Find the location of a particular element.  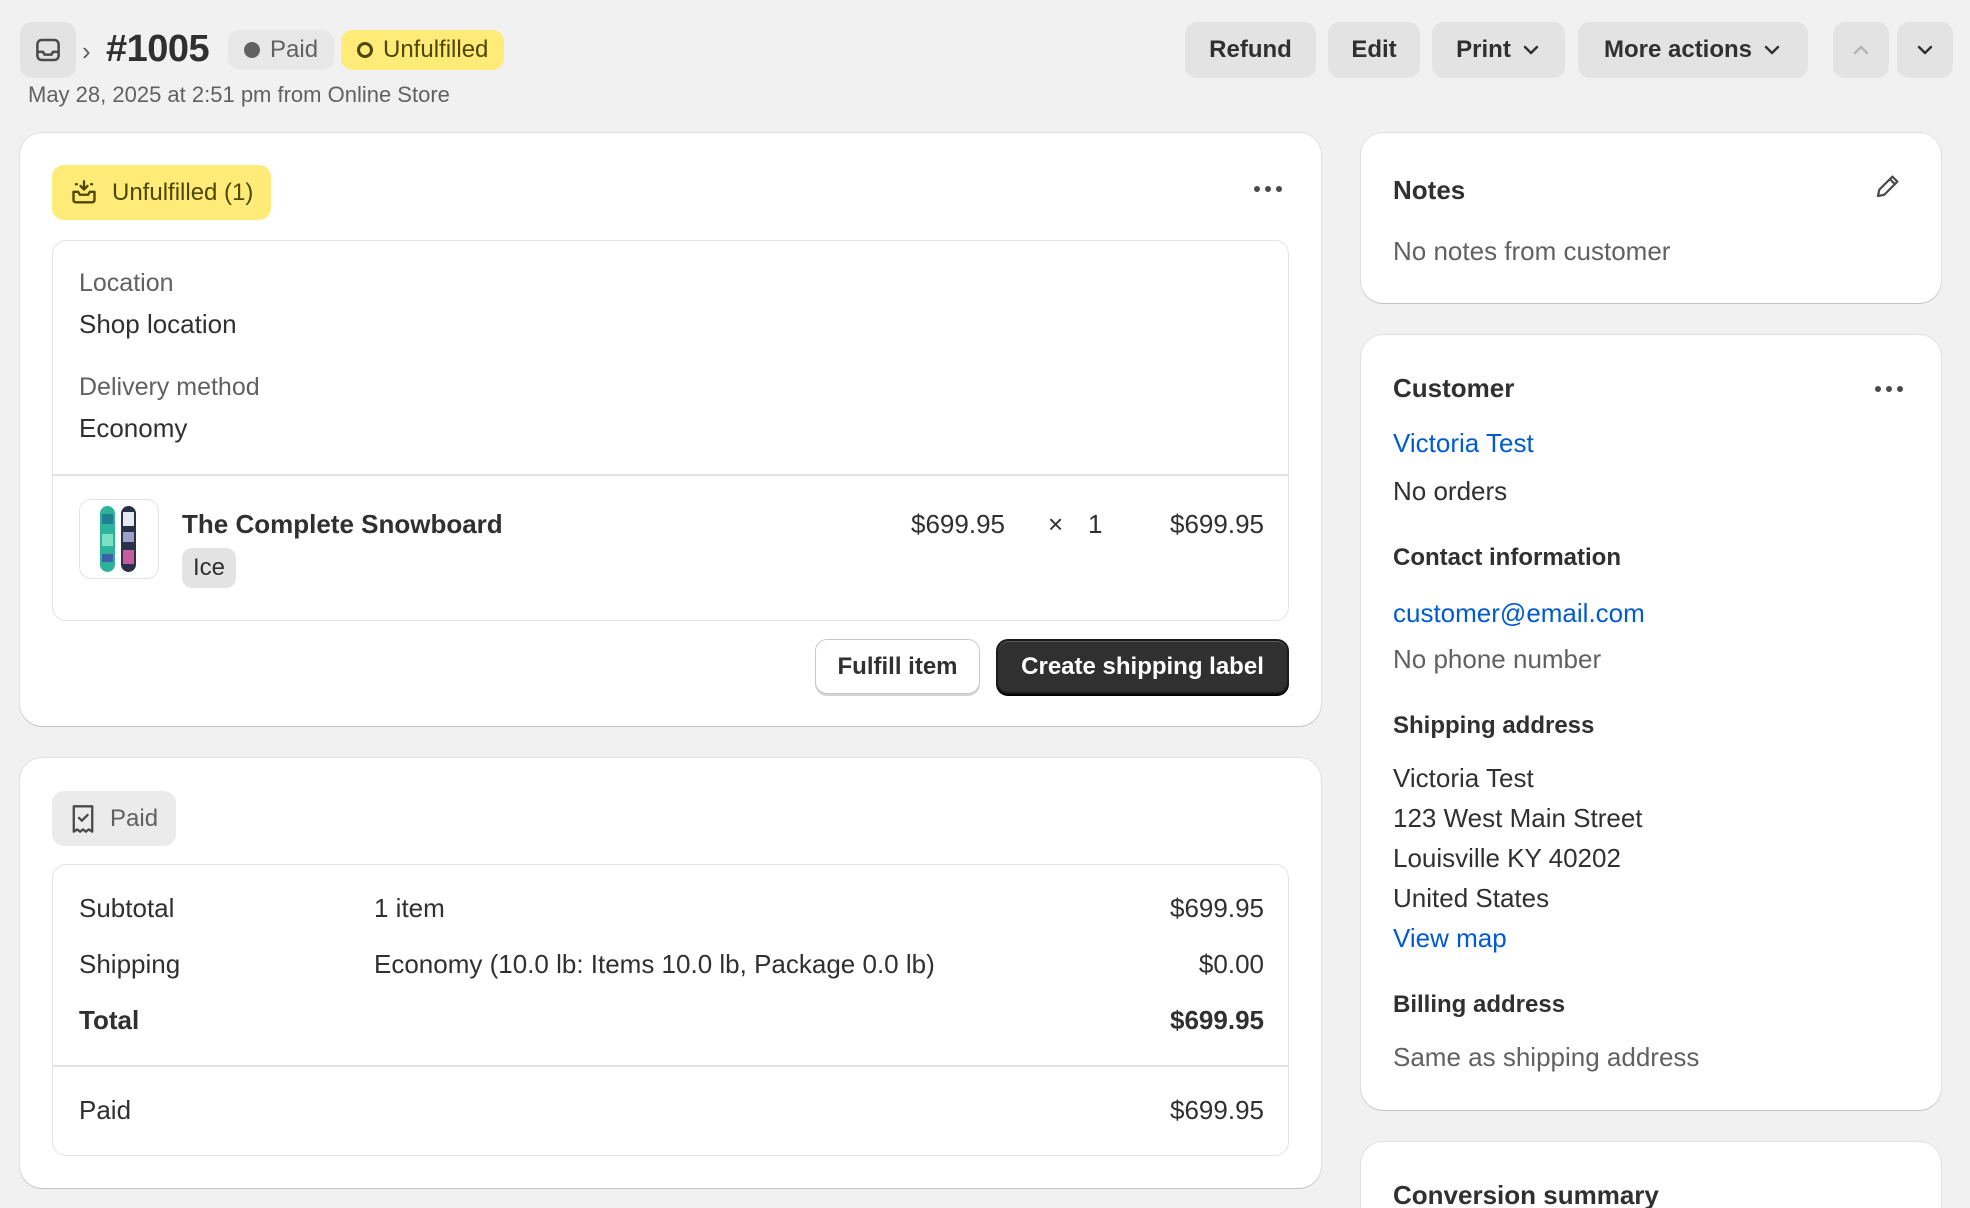

more-actions-button: More actions is located at coordinates (1693, 50).